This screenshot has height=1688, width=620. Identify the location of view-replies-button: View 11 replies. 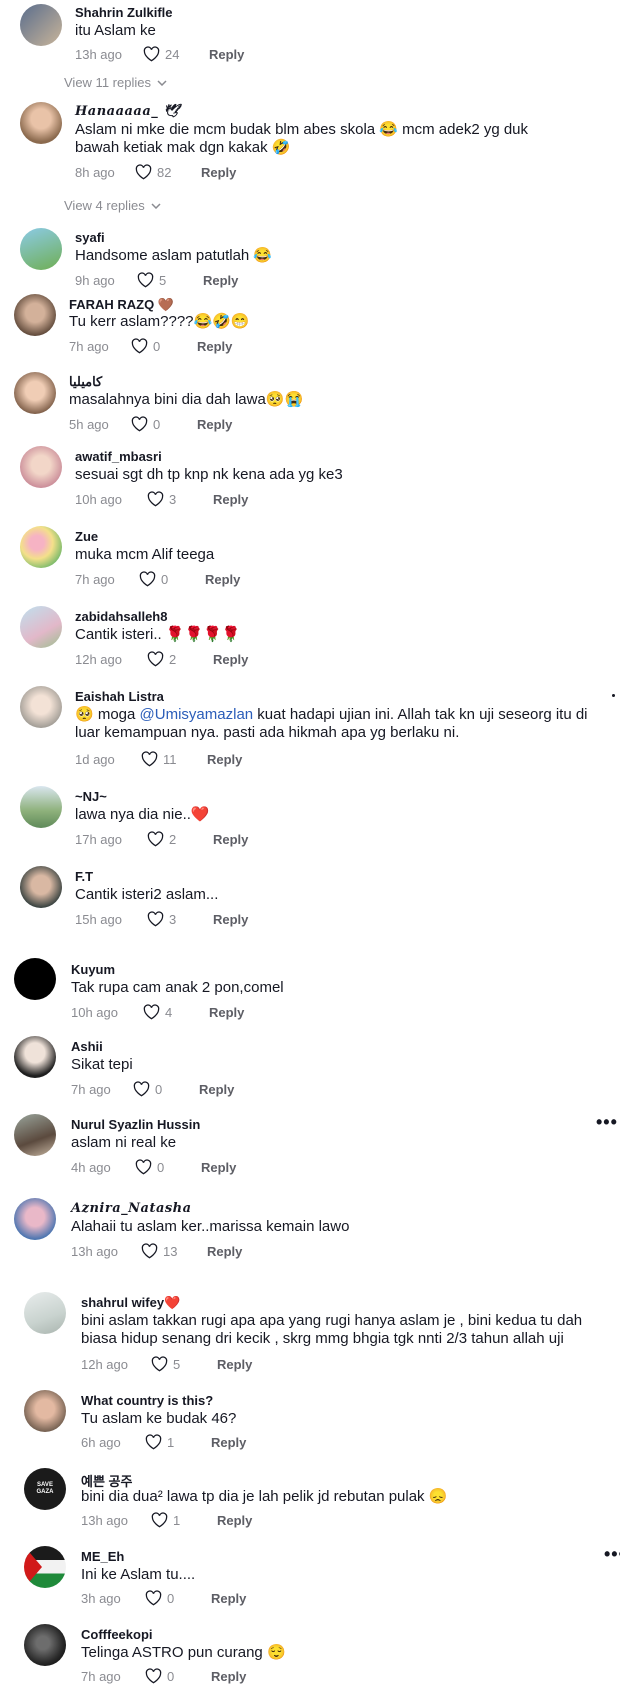
(115, 82).